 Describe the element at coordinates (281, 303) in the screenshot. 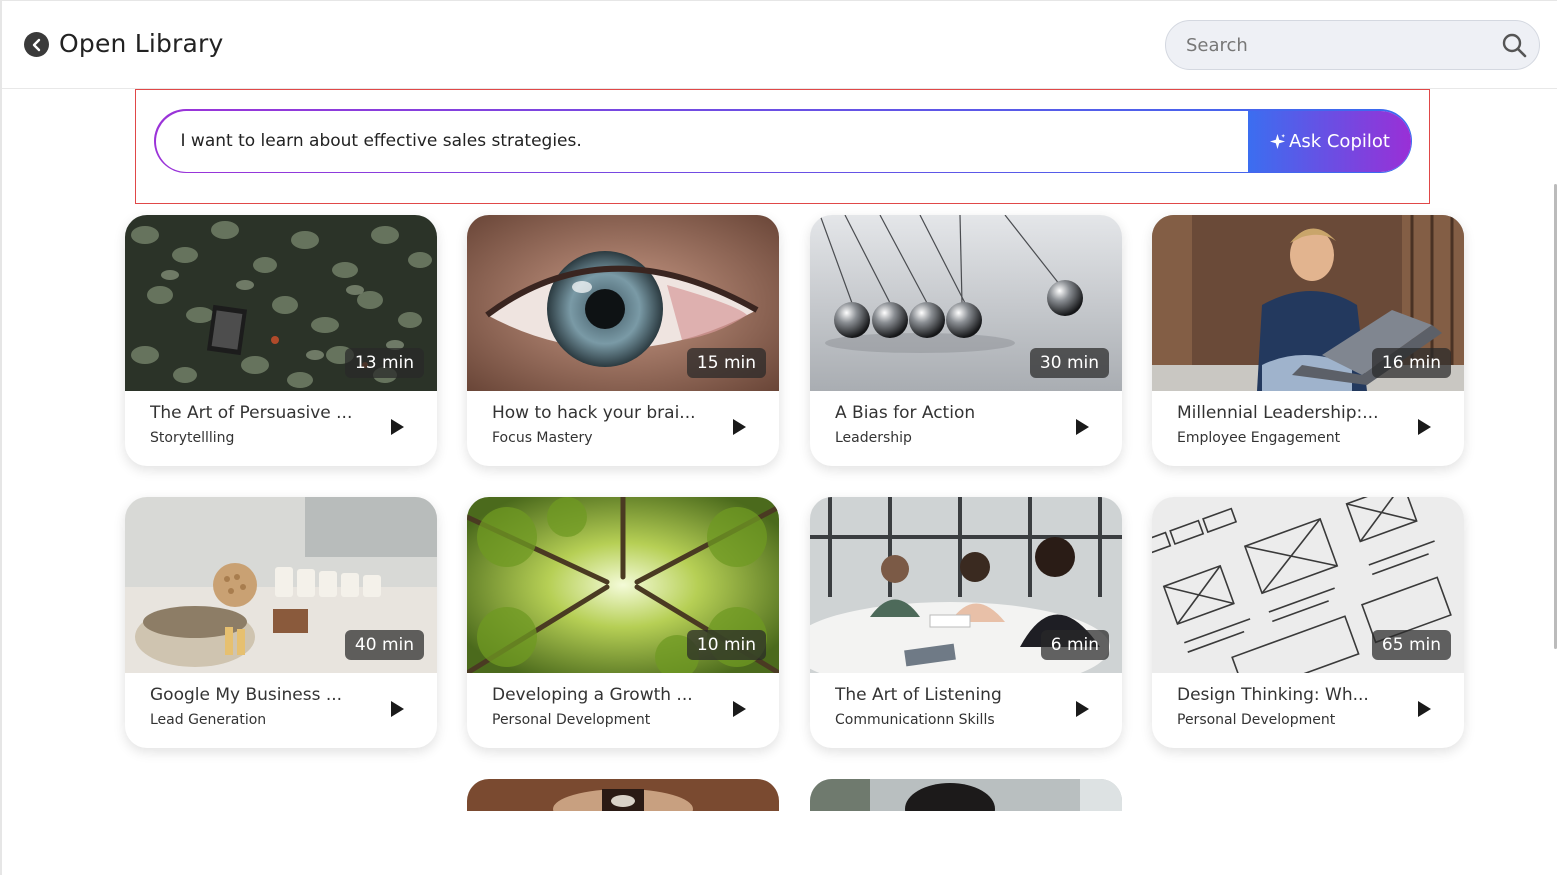

I see `course-thumbnail: 13 min` at that location.